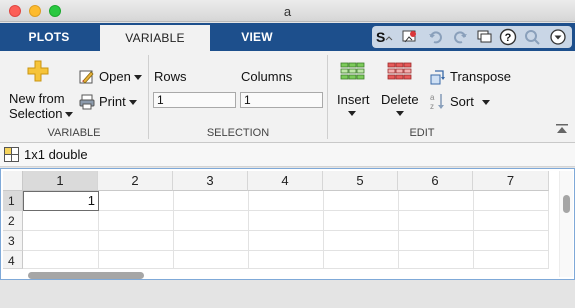 This screenshot has height=308, width=575. Describe the element at coordinates (566, 204) in the screenshot. I see `vertical-scrollbar` at that location.